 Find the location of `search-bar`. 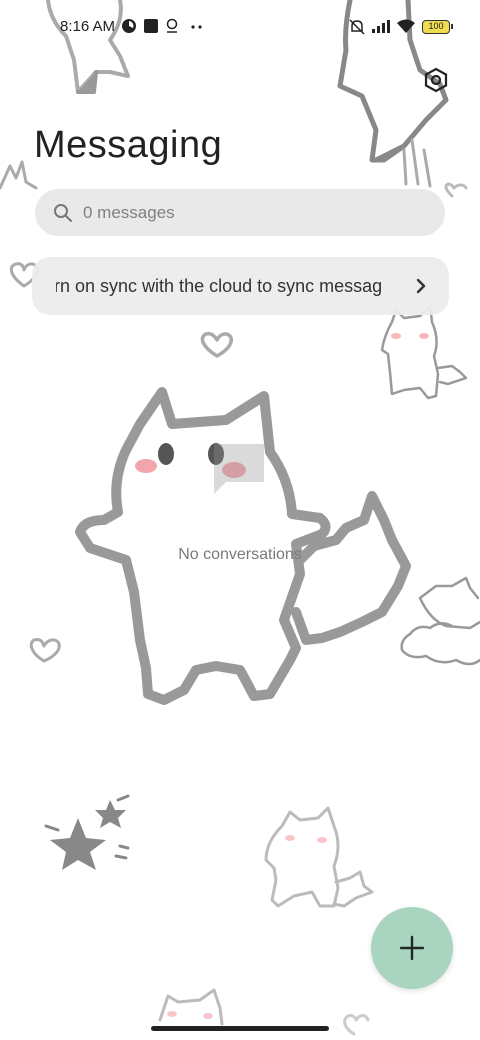

search-bar is located at coordinates (240, 212).